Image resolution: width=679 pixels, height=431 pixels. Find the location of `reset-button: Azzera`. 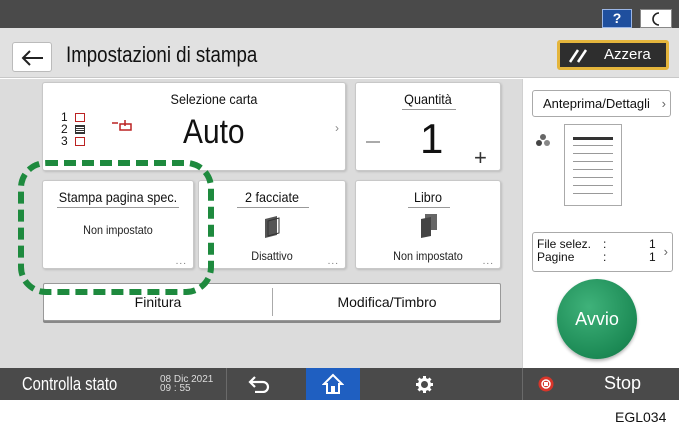

reset-button: Azzera is located at coordinates (613, 55).